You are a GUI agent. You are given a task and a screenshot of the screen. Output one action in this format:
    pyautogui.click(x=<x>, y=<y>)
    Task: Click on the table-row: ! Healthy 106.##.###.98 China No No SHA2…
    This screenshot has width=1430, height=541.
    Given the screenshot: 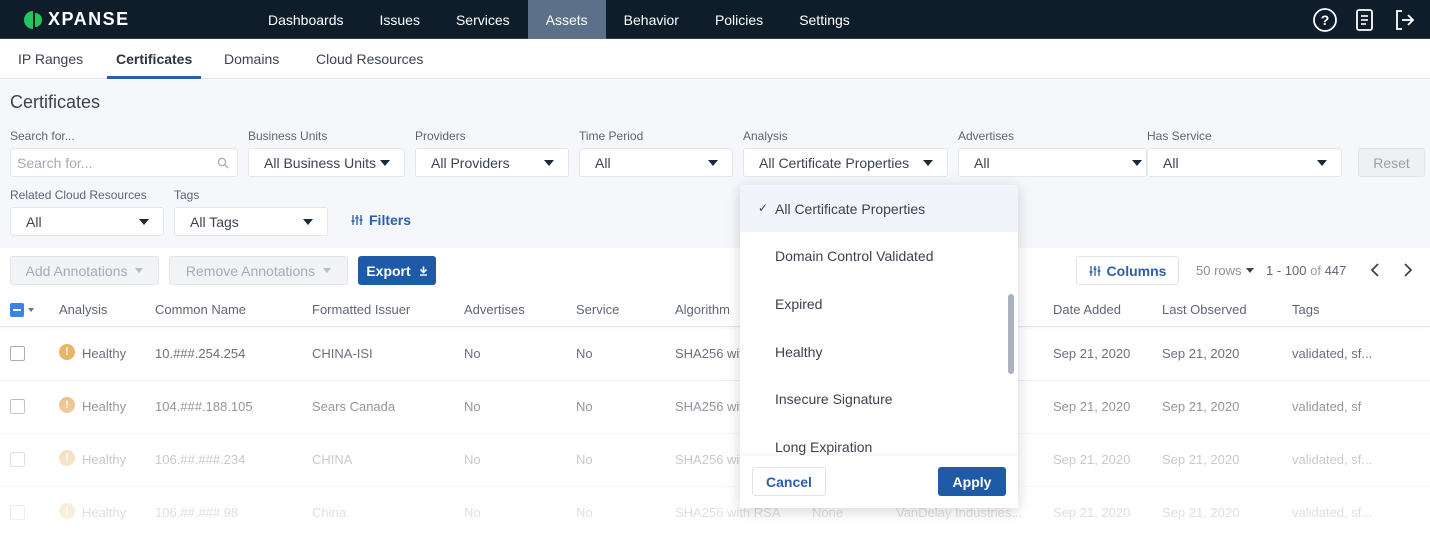 What is the action you would take?
    pyautogui.click(x=715, y=513)
    